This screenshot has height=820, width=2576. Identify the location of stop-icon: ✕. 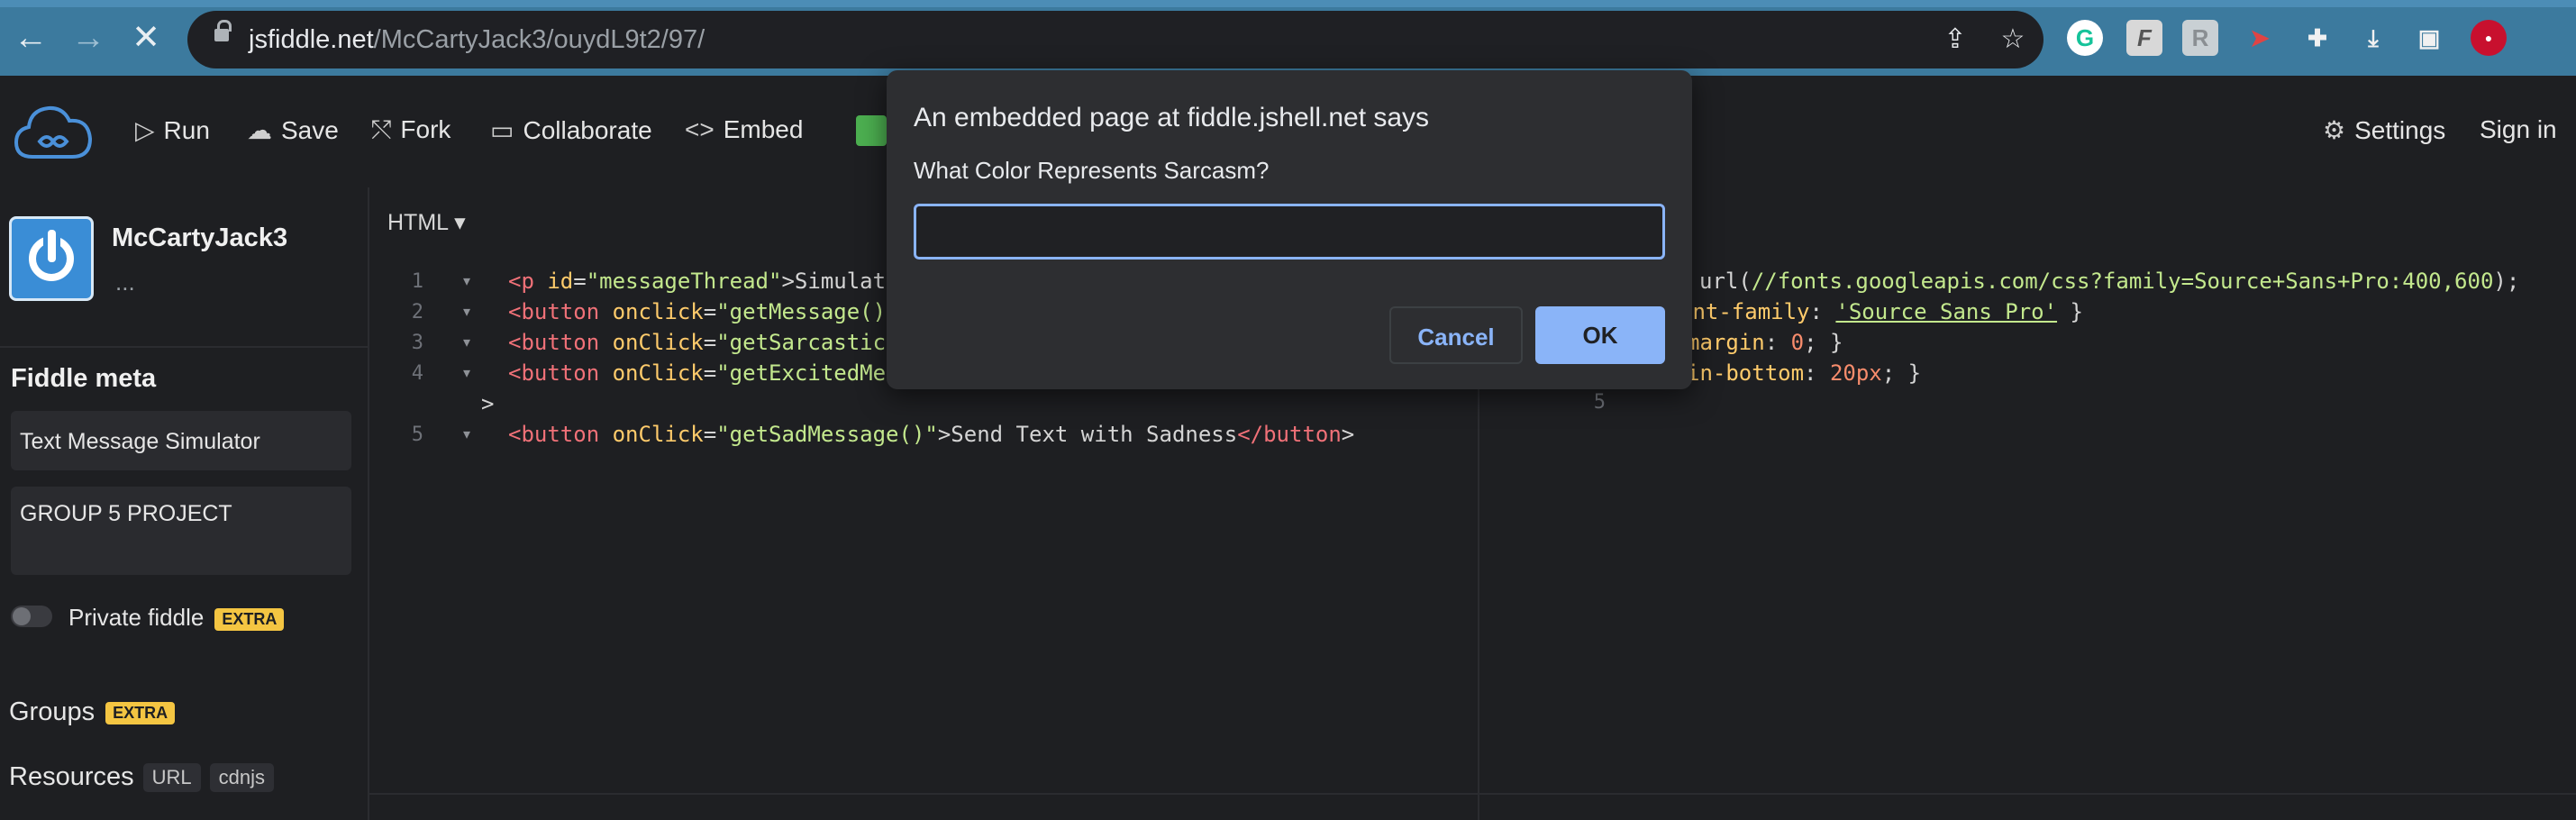
(146, 38).